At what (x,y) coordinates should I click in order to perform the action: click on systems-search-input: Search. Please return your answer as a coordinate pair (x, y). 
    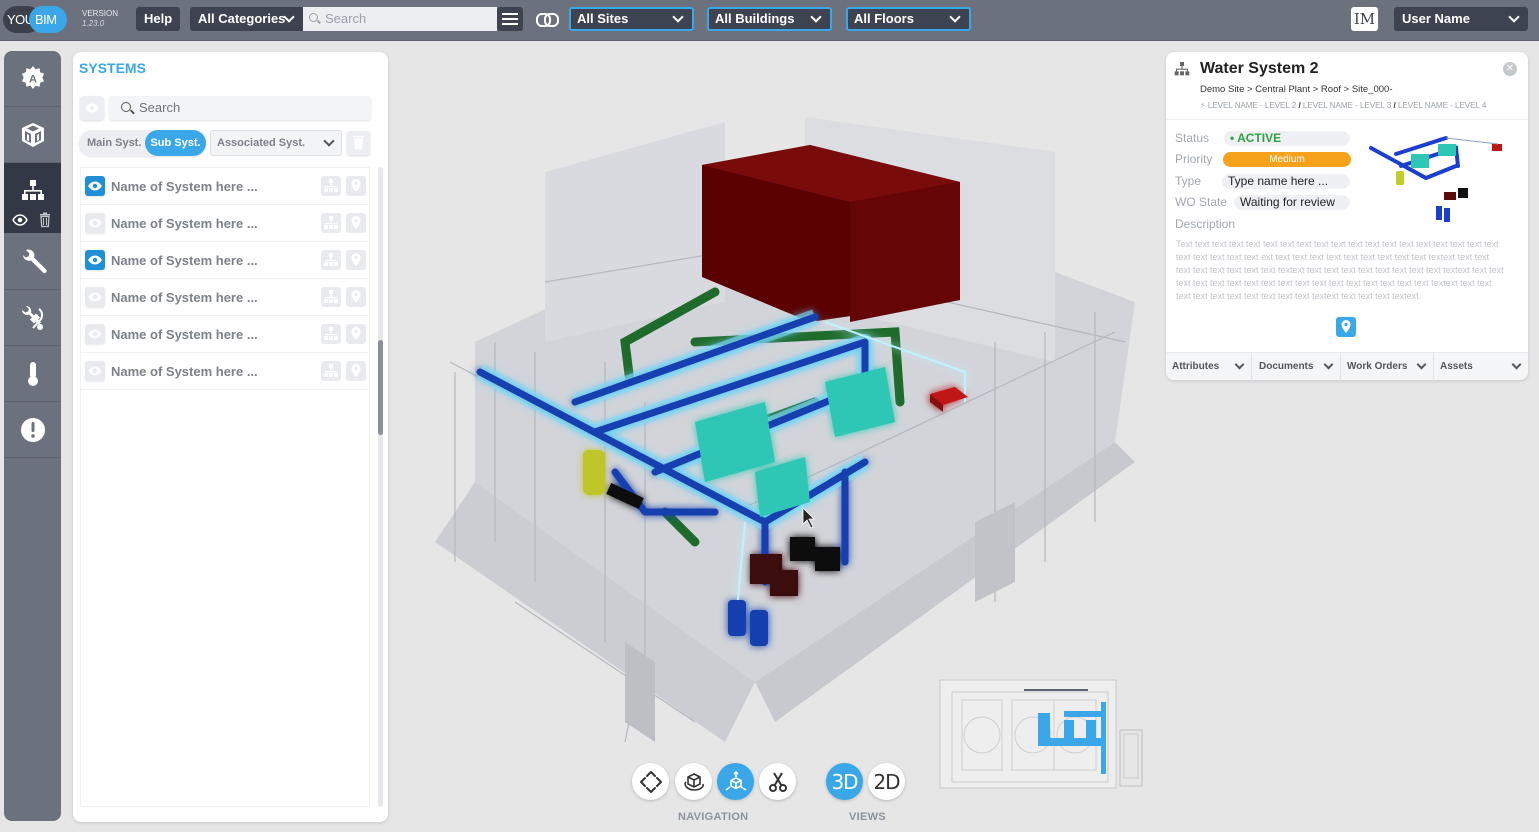
    Looking at the image, I should click on (240, 108).